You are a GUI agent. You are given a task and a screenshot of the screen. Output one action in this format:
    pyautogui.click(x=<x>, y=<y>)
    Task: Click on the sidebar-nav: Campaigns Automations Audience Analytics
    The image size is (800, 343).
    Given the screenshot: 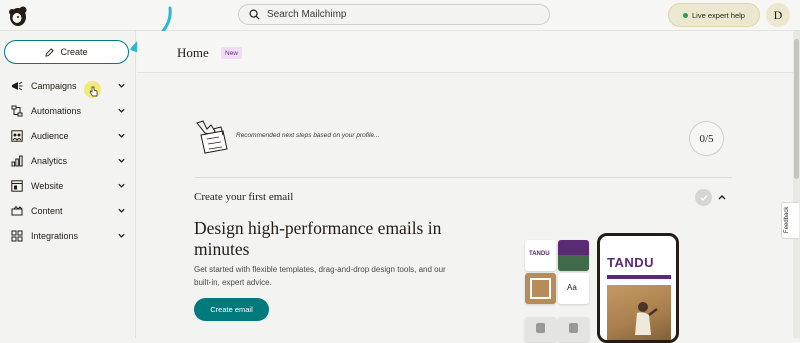 What is the action you would take?
    pyautogui.click(x=68, y=160)
    